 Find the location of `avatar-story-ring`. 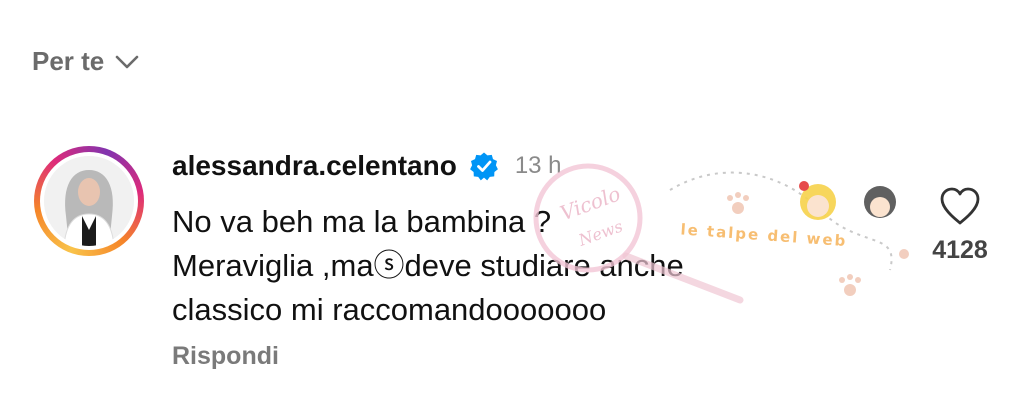

avatar-story-ring is located at coordinates (89, 201).